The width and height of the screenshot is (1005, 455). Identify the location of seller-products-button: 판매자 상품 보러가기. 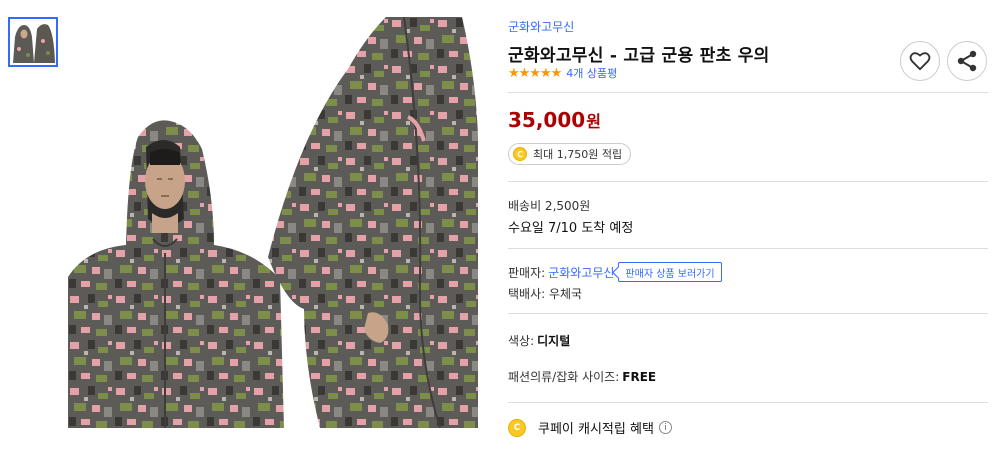
(670, 272).